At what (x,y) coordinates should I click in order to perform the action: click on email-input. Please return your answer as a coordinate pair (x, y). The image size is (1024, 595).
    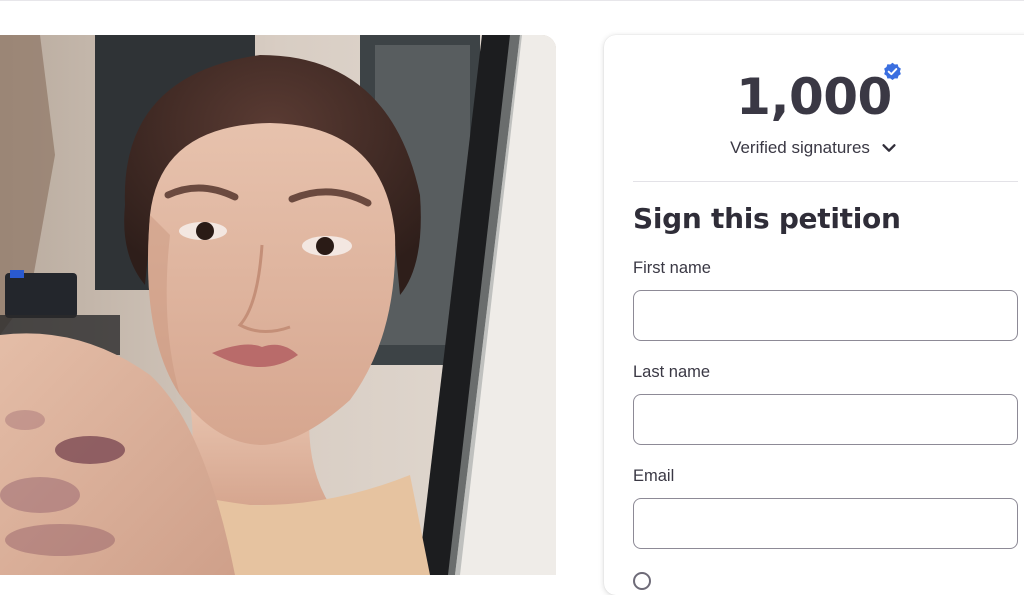
    Looking at the image, I should click on (825, 523).